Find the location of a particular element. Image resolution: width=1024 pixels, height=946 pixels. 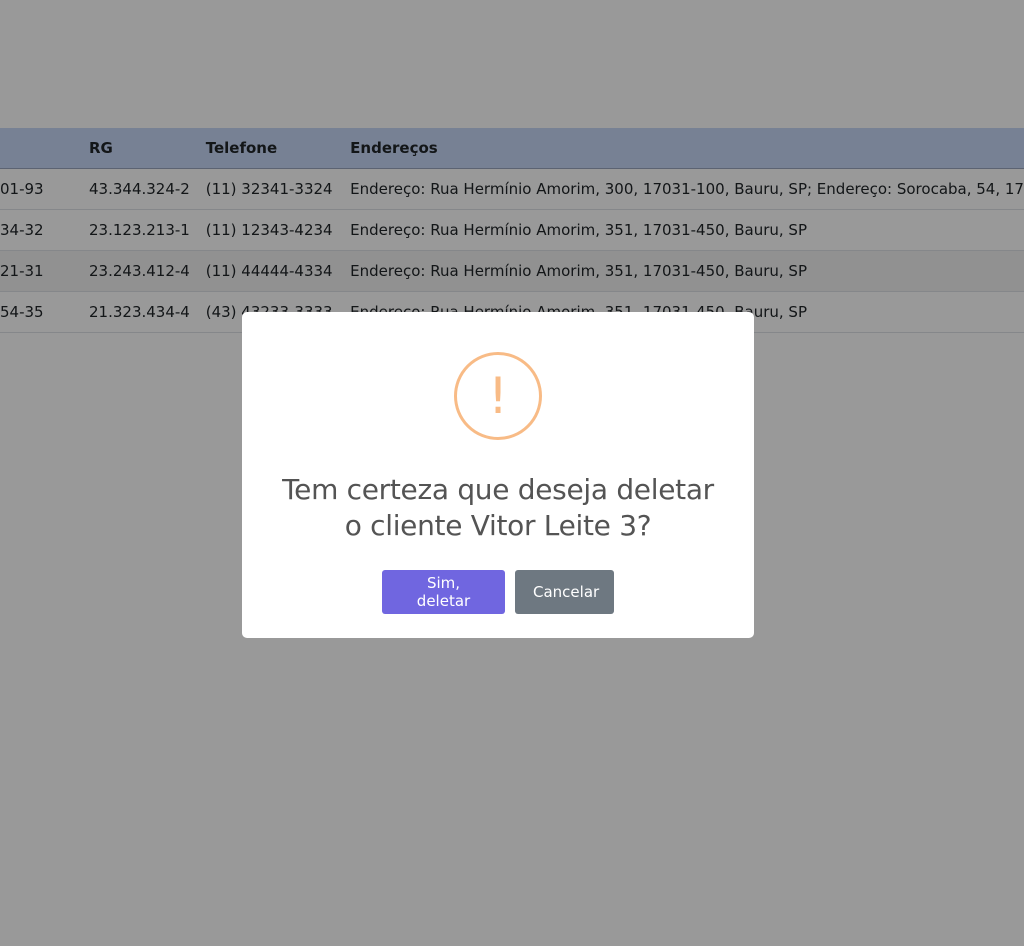

dialog-actions: Sim, deletar Cancelar is located at coordinates (498, 592).